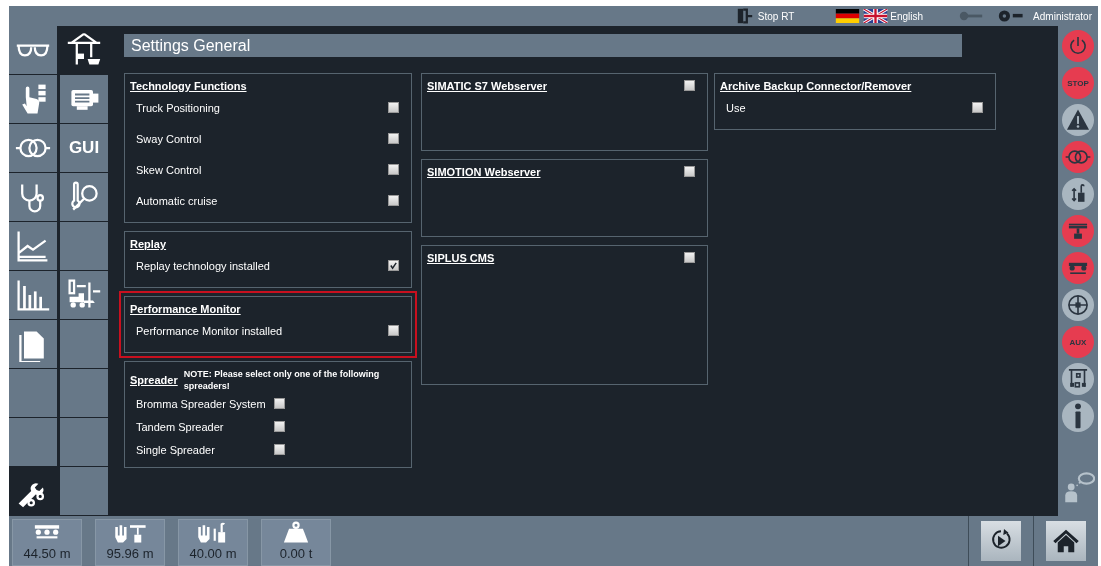 Image resolution: width=1101 pixels, height=566 pixels. What do you see at coordinates (736, 107) in the screenshot?
I see `option-label: Use` at bounding box center [736, 107].